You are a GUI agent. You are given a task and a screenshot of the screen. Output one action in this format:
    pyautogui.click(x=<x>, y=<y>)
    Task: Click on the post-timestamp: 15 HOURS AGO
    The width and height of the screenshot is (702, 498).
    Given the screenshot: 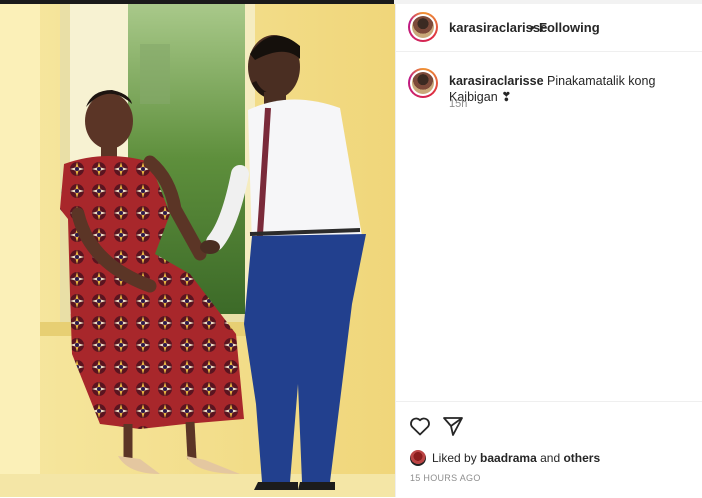 What is the action you would take?
    pyautogui.click(x=445, y=478)
    